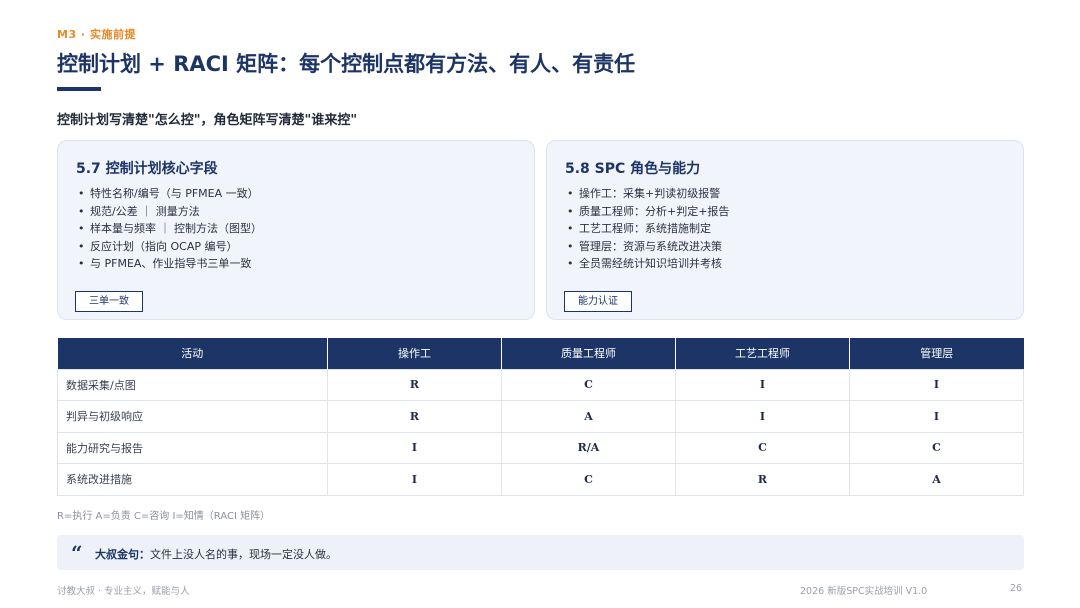  Describe the element at coordinates (170, 264) in the screenshot. I see `list-item: 与 PFMEA、作业指导书三单一致` at that location.